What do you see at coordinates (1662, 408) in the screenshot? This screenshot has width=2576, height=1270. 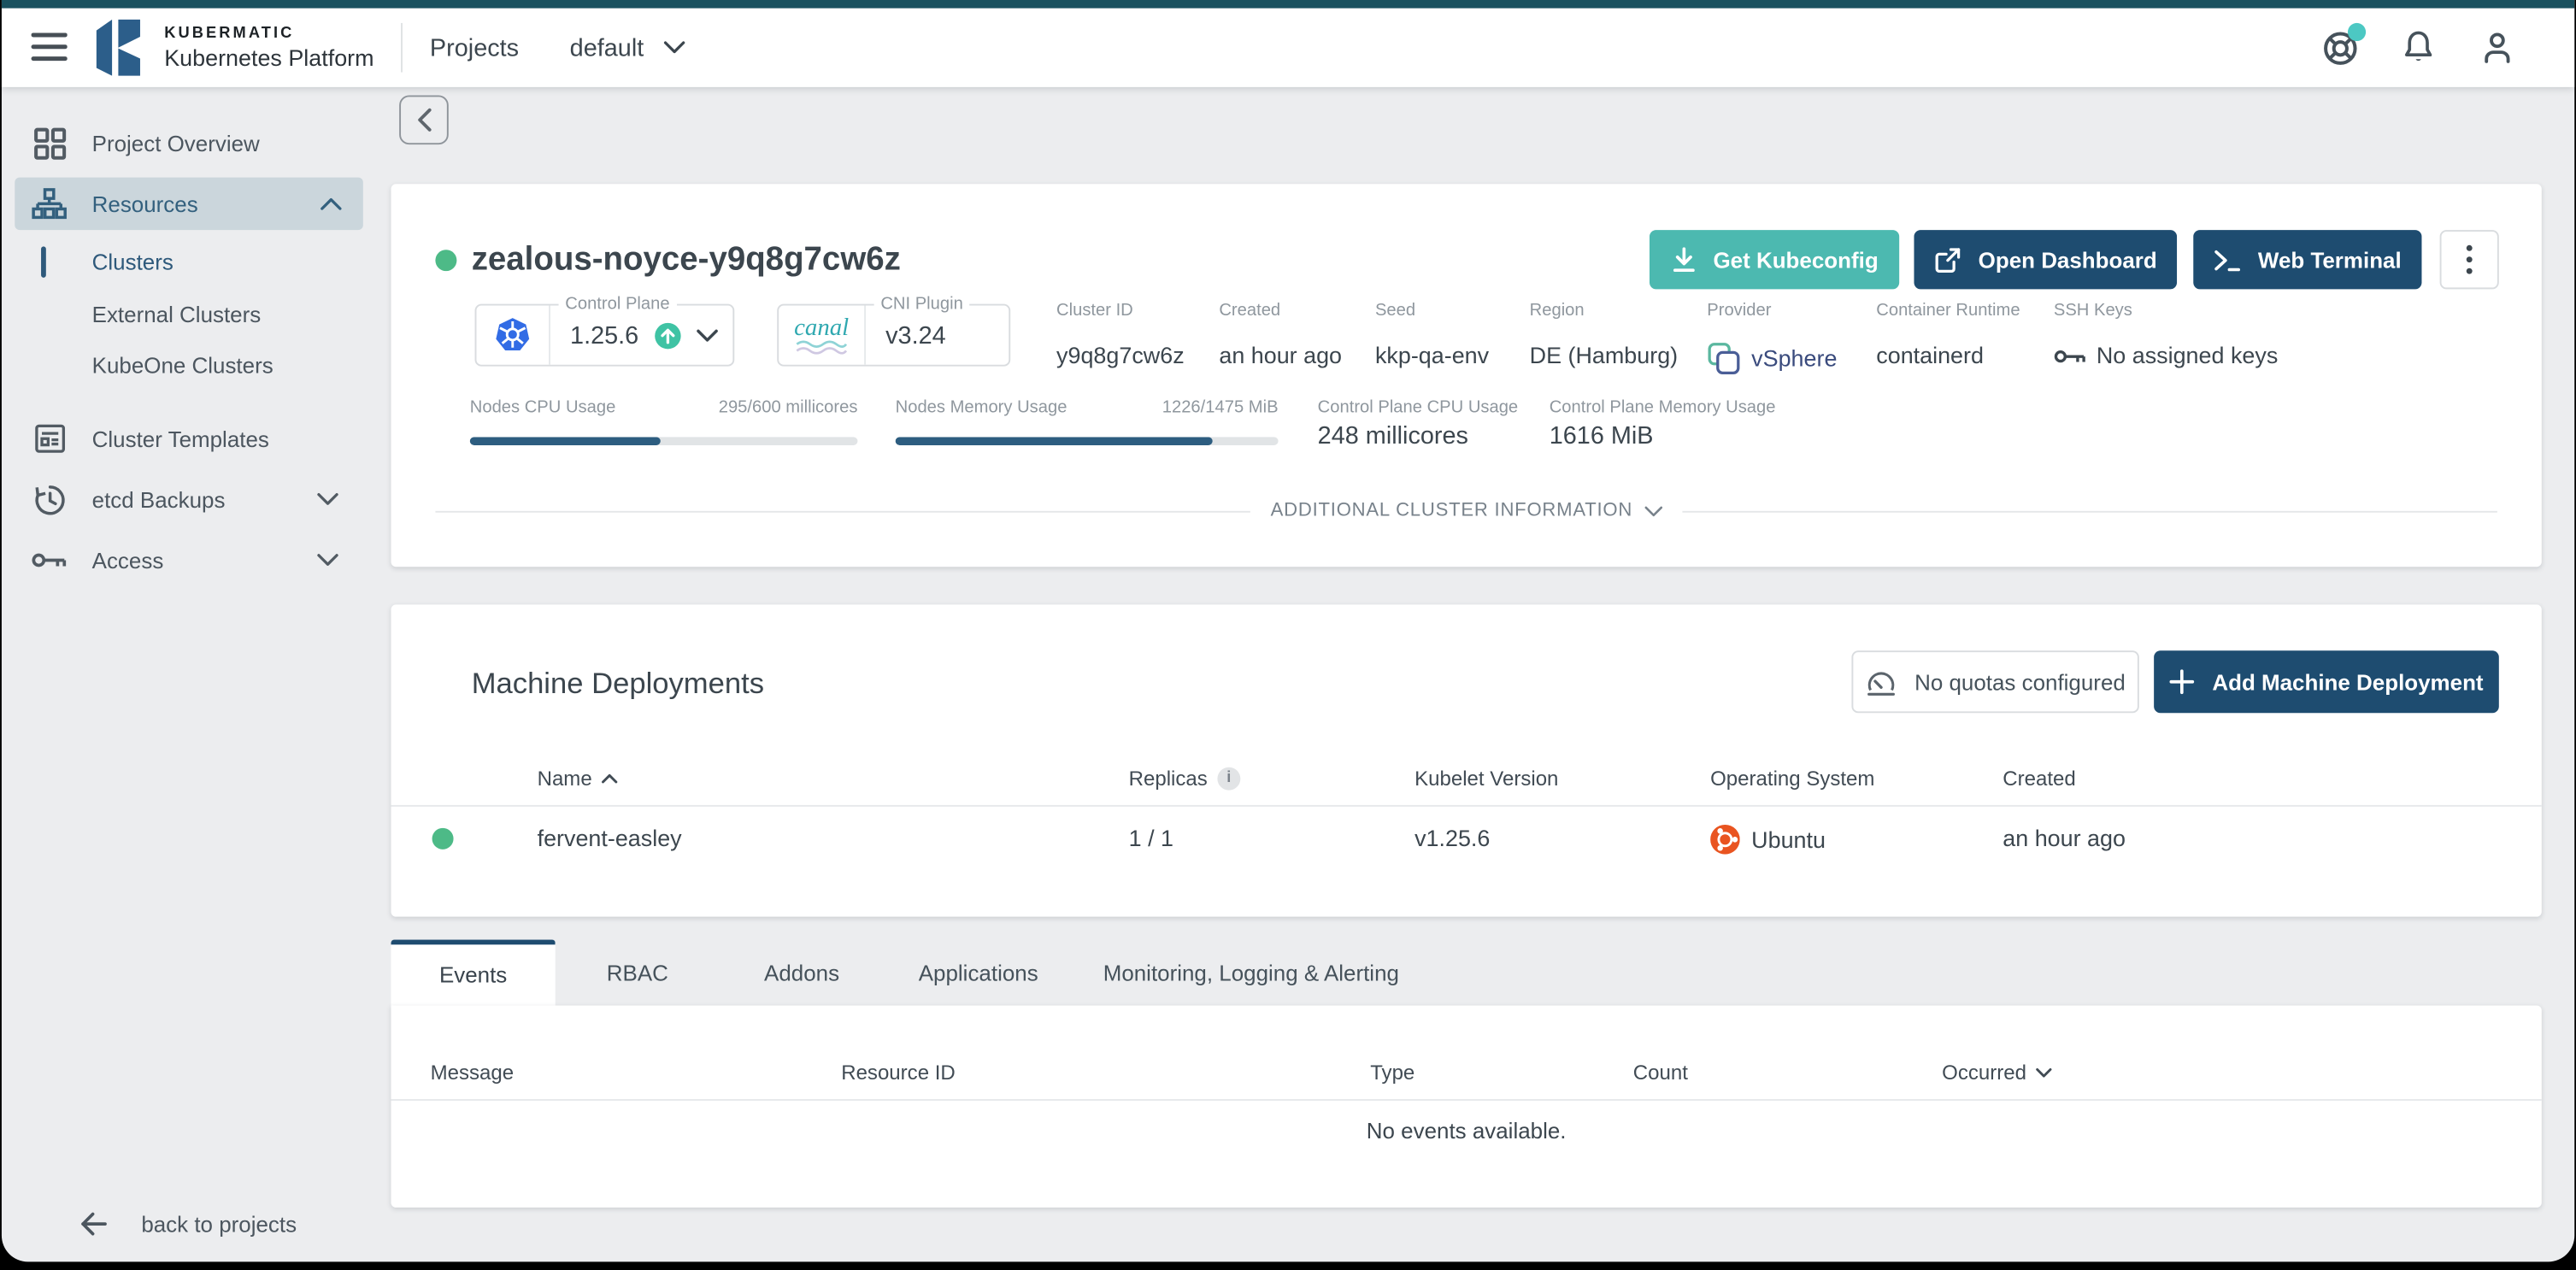 I see `control-plane-memory-label: Control Plane Memory Usage` at bounding box center [1662, 408].